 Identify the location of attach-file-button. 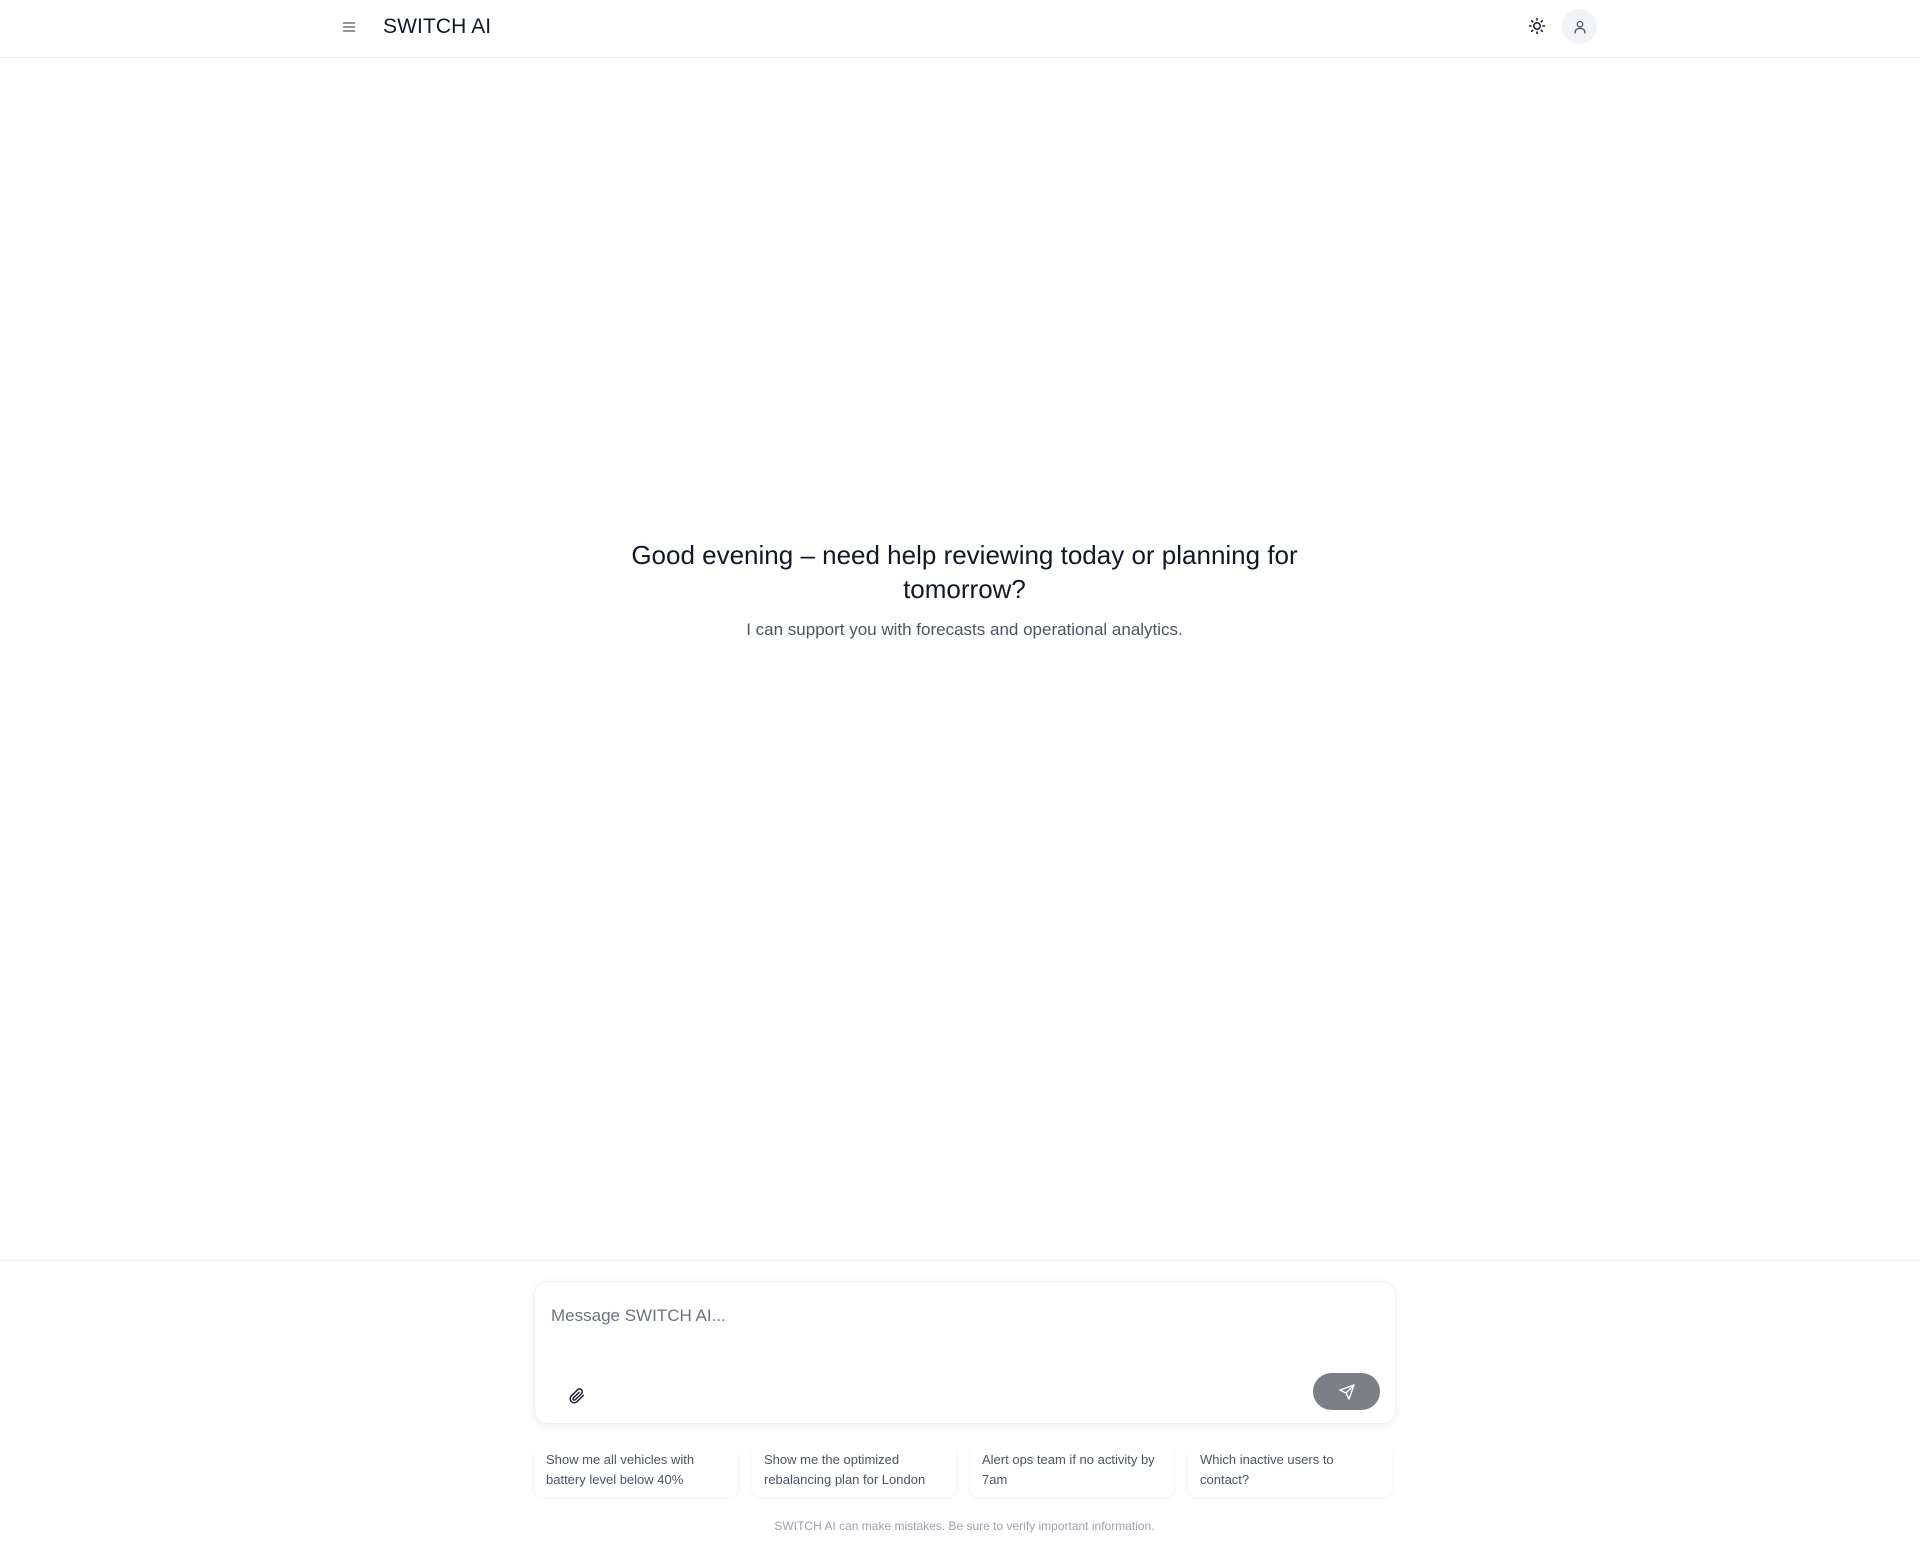
(577, 1396).